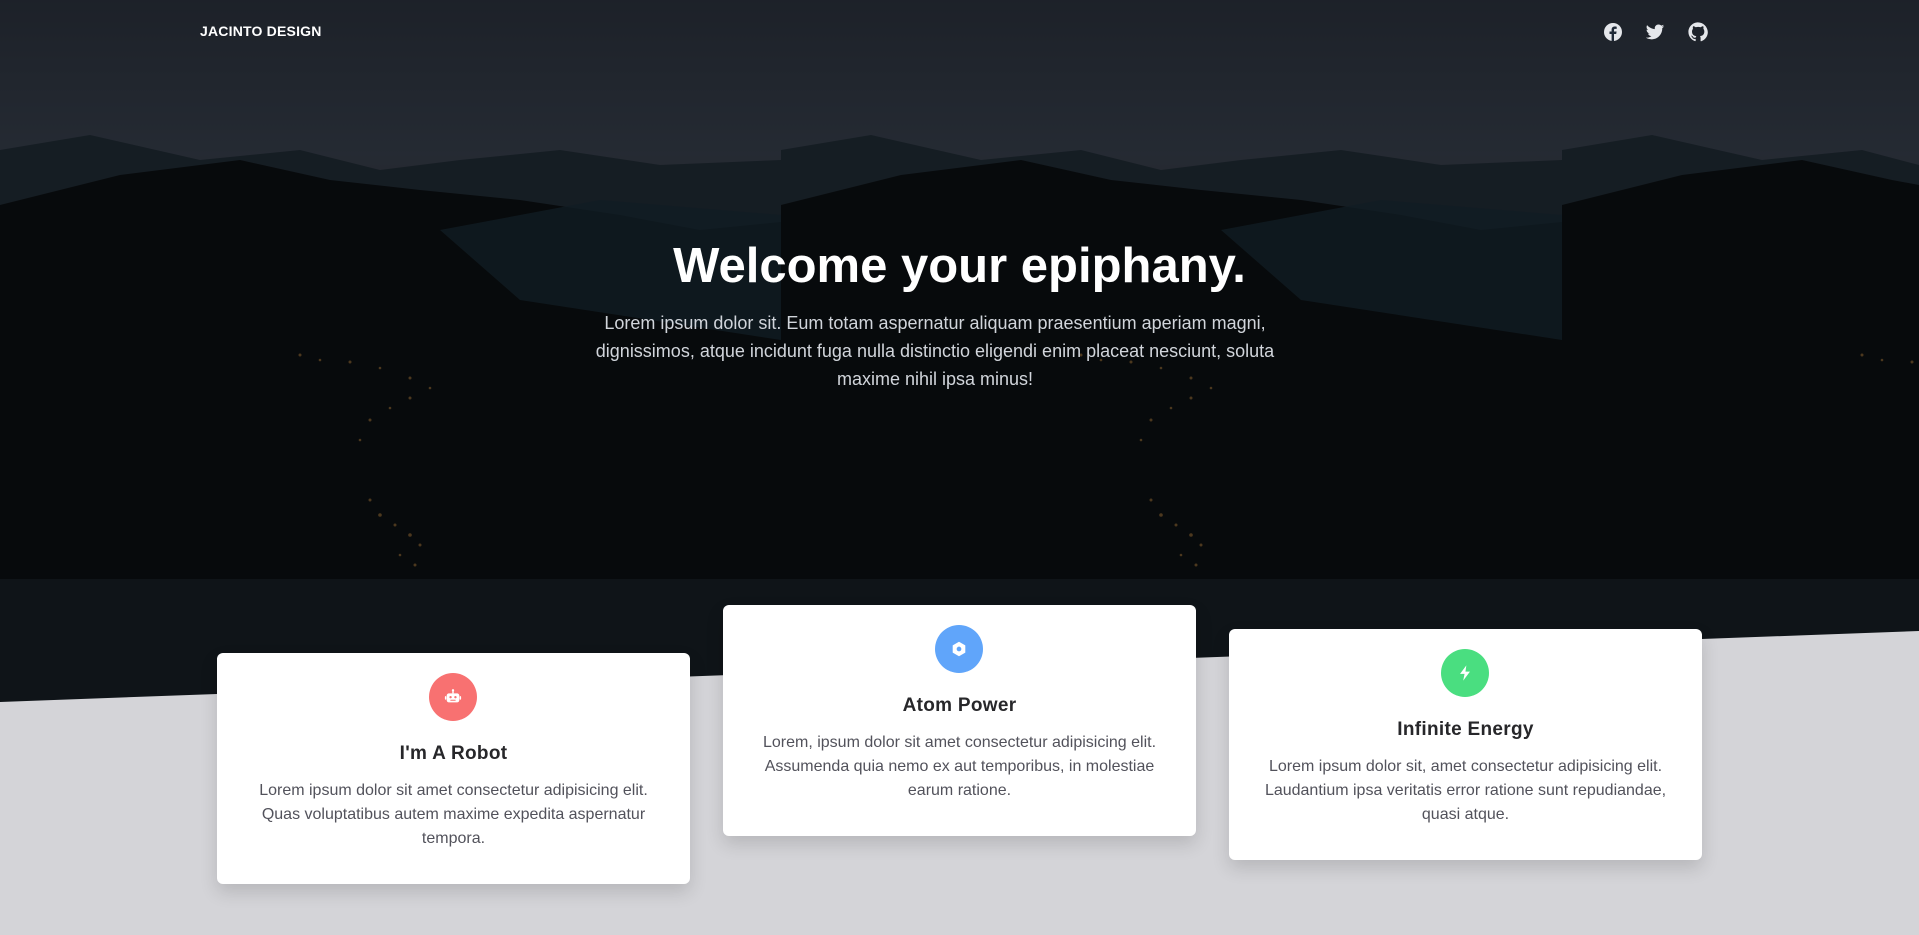  Describe the element at coordinates (1465, 673) in the screenshot. I see `bolt-icon` at that location.